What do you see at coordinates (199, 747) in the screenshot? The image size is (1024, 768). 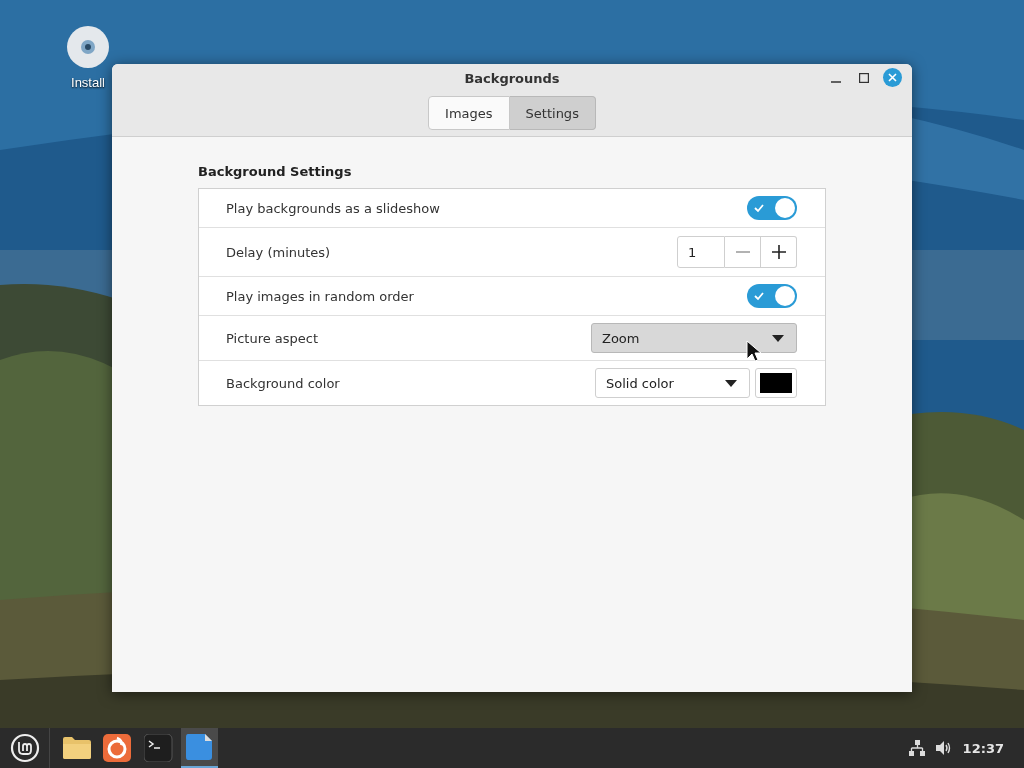 I see `document-icon` at bounding box center [199, 747].